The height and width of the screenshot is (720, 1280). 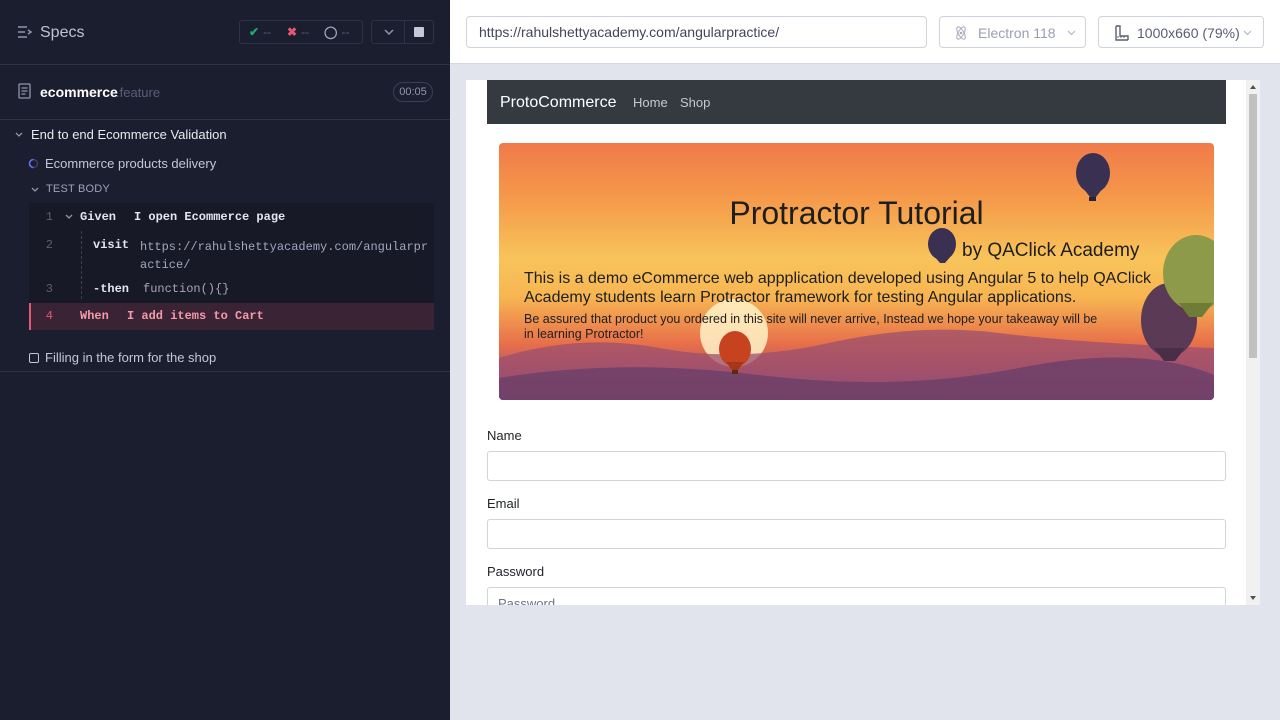 What do you see at coordinates (1017, 33) in the screenshot?
I see `browser-label: Electron 118` at bounding box center [1017, 33].